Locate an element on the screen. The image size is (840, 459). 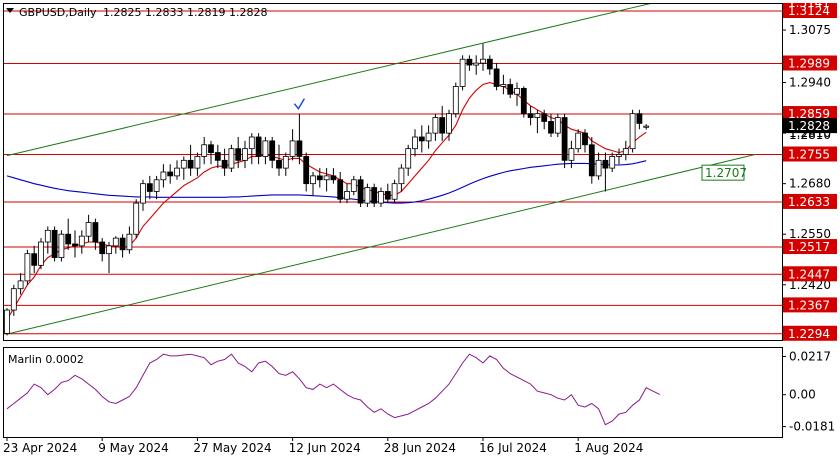
time-tick-label: 28 Jun 2024 is located at coordinates (420, 448).